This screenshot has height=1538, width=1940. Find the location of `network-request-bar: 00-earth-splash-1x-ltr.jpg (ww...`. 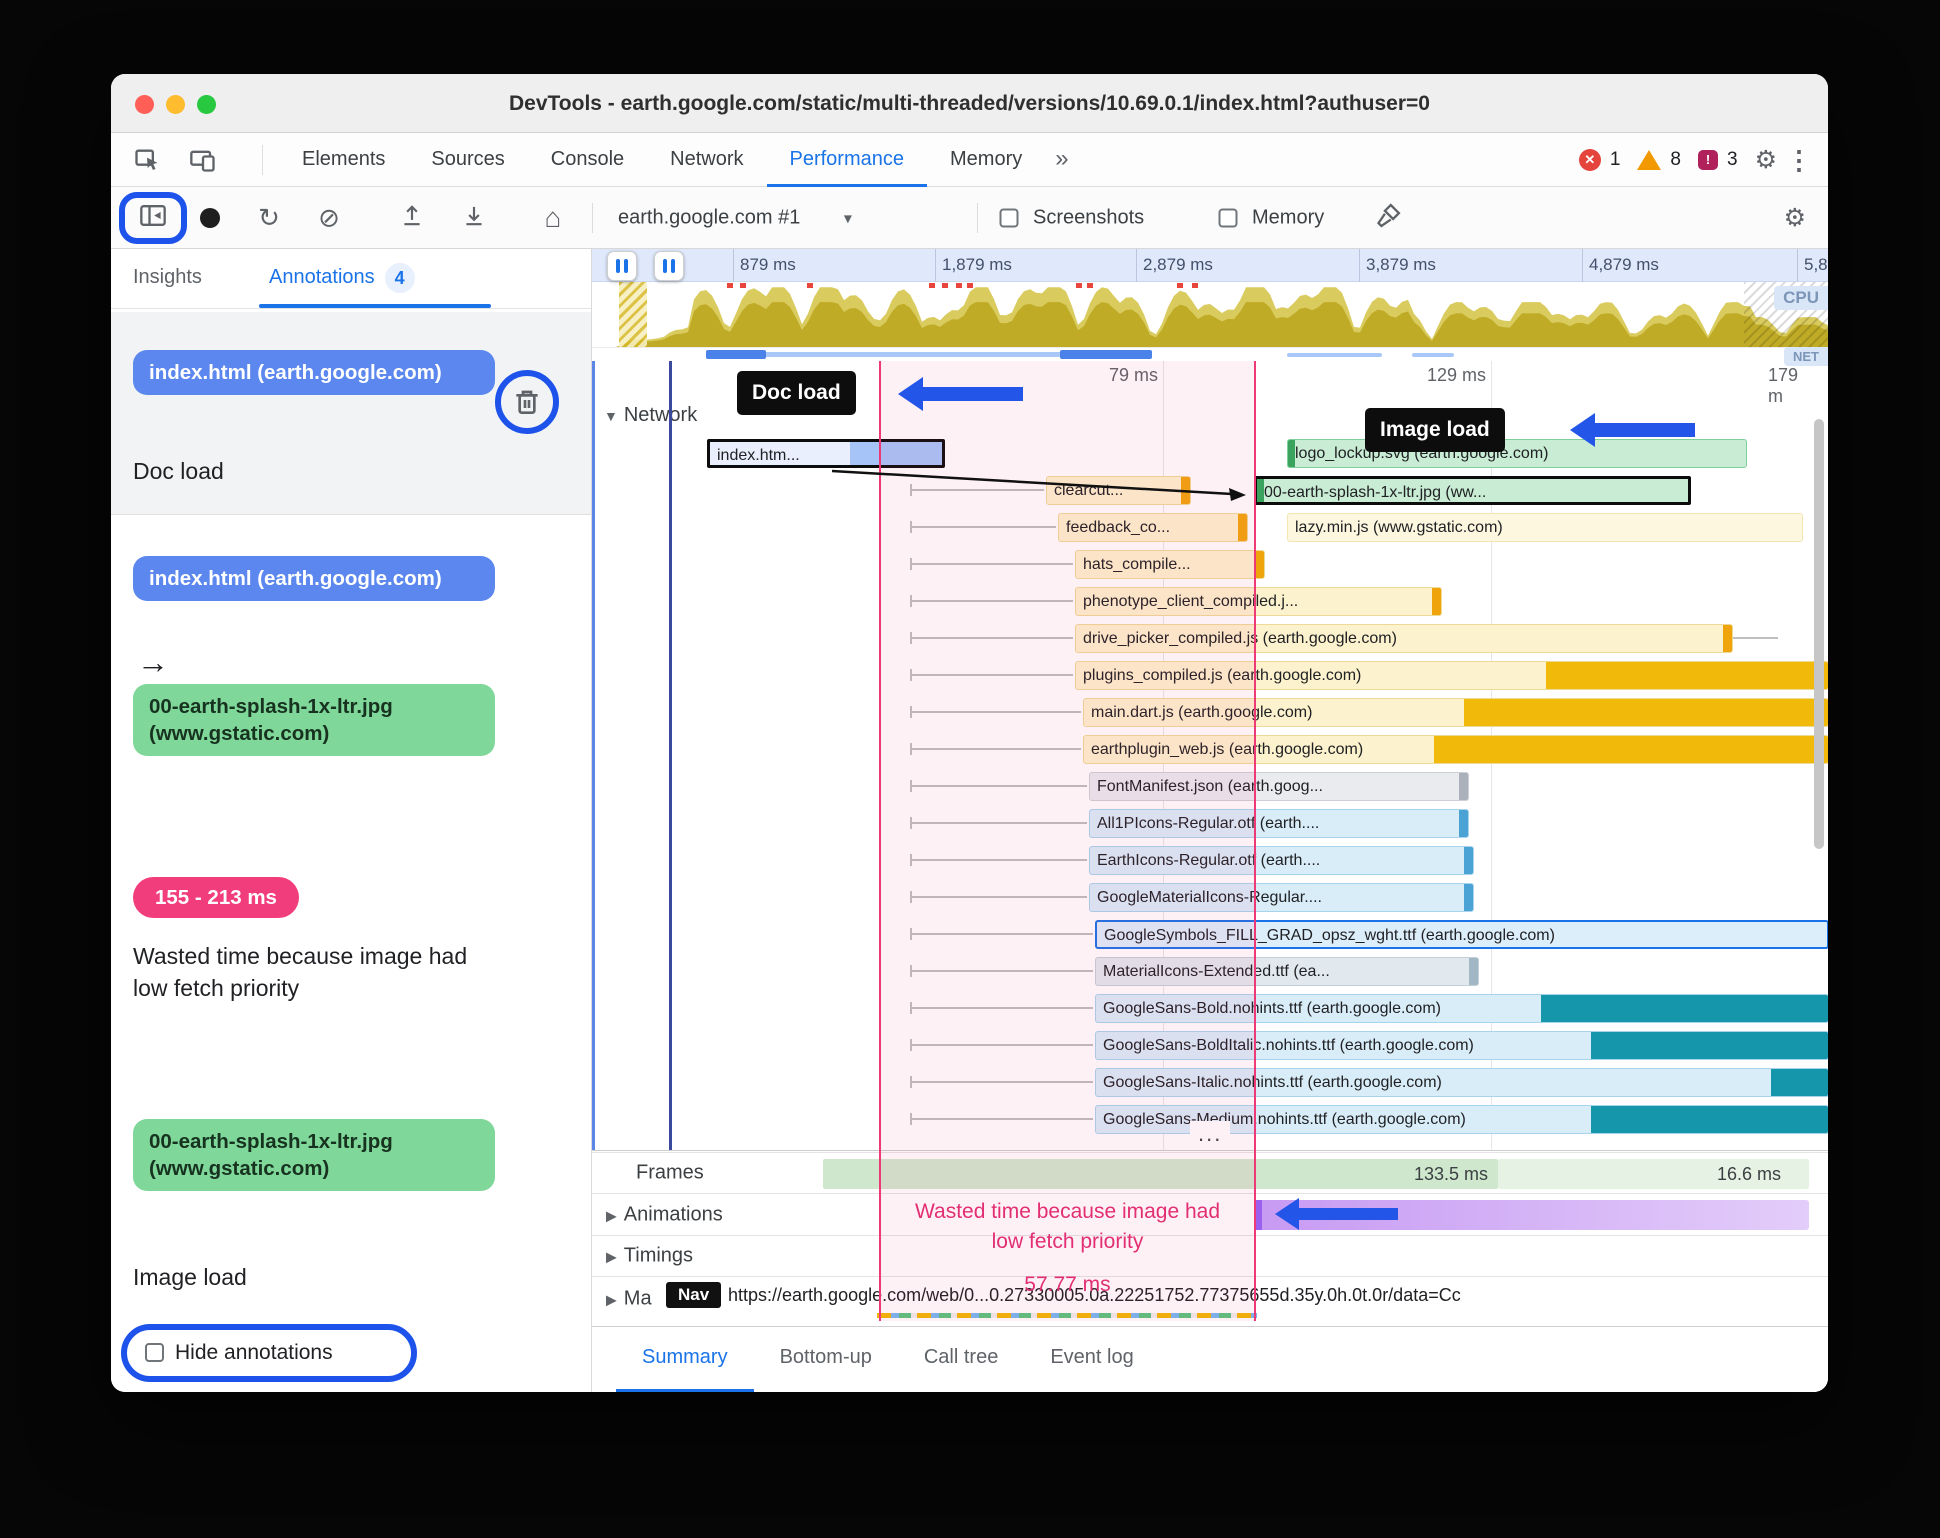

network-request-bar: 00-earth-splash-1x-ltr.jpg (ww... is located at coordinates (1472, 490).